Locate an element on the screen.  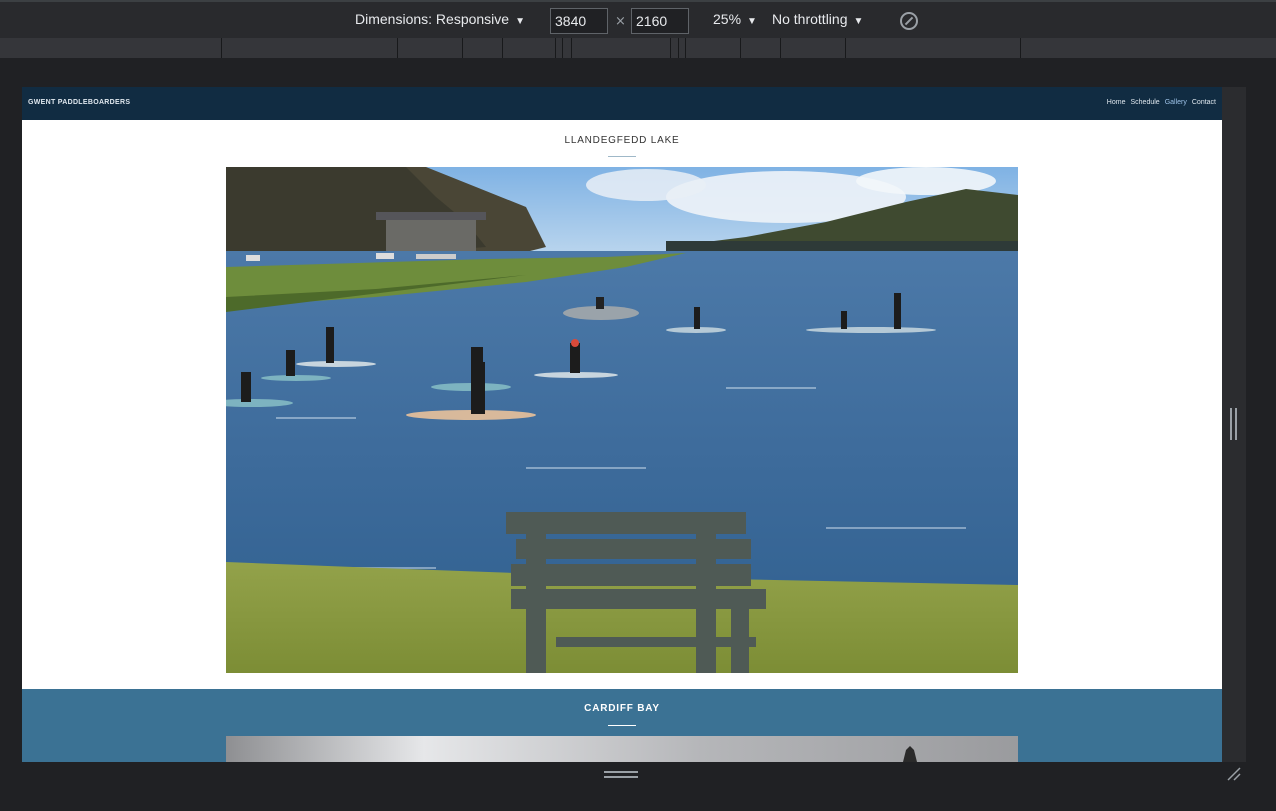
height-input is located at coordinates (660, 21).